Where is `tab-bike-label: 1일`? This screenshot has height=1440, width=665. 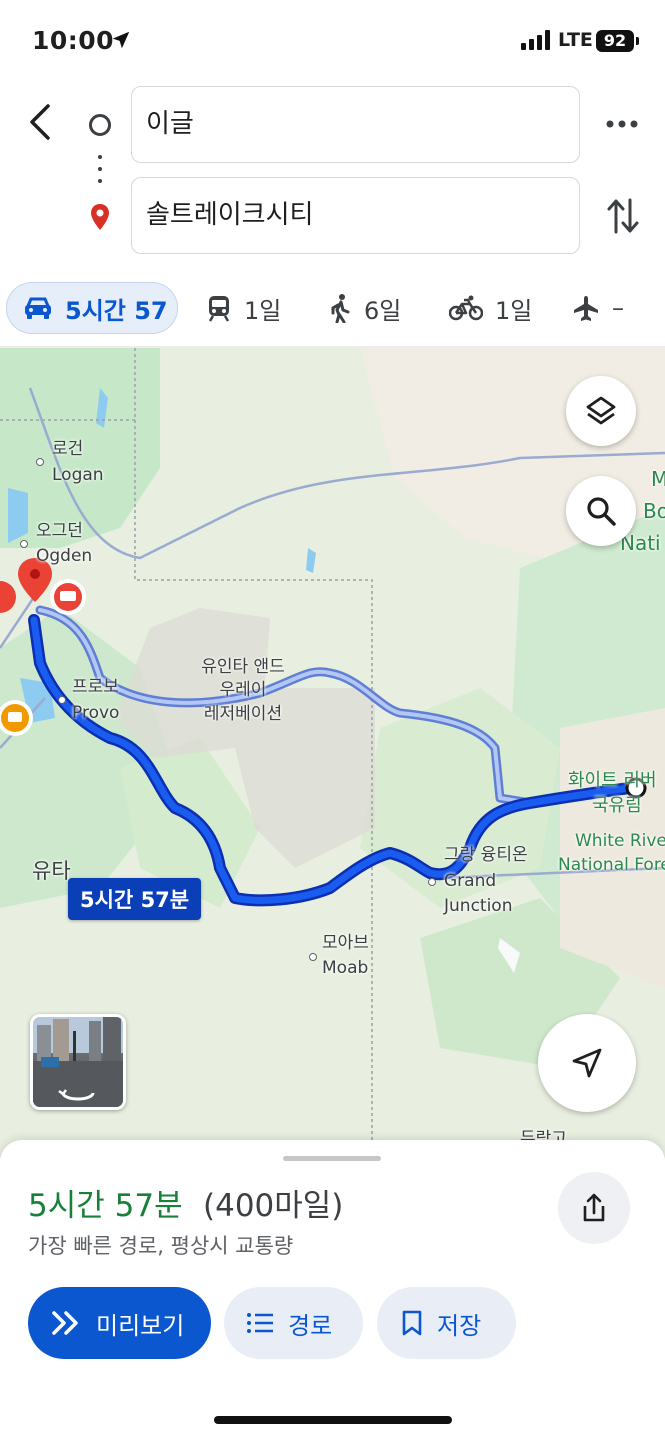
tab-bike-label: 1일 is located at coordinates (514, 310).